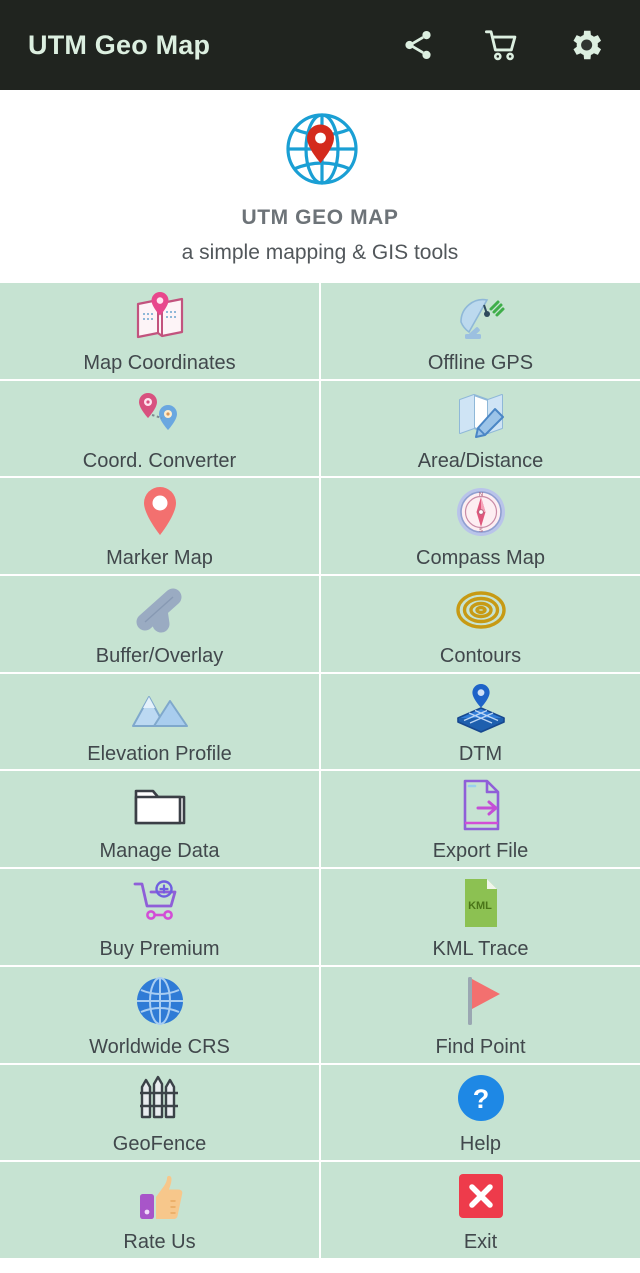 The image size is (640, 1273). Describe the element at coordinates (159, 655) in the screenshot. I see `menu-item-label: Buffer/Overlay` at that location.